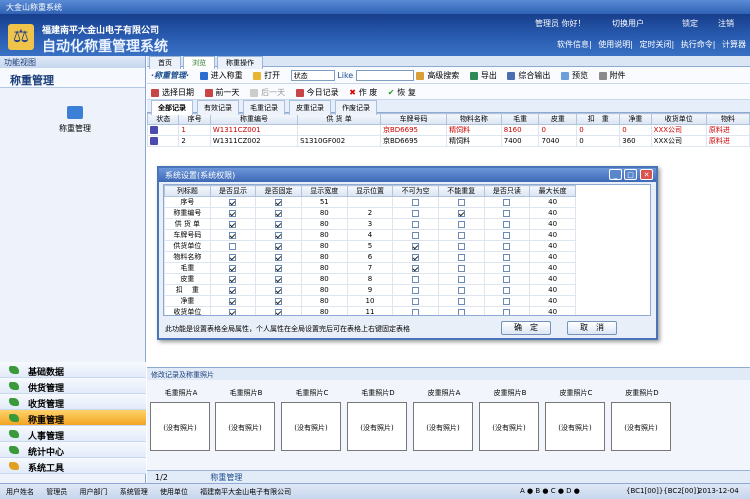 The width and height of the screenshot is (750, 499). I want to click on nav-basic-data: 基础数据, so click(73, 370).